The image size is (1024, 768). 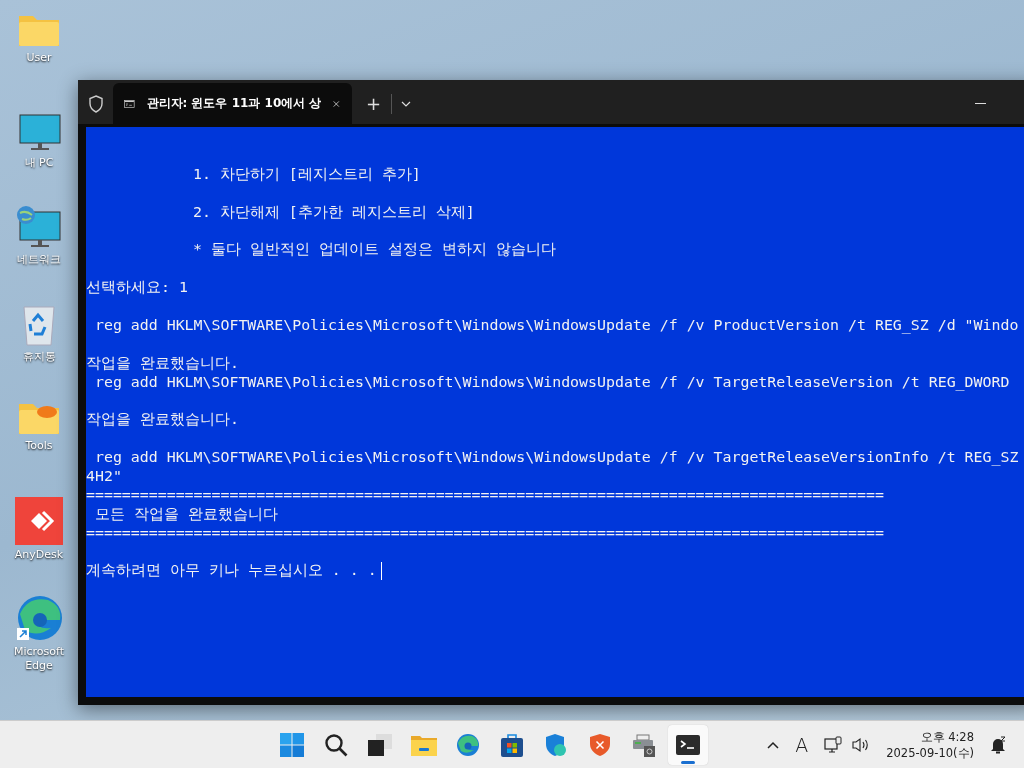 I want to click on remote-desktop-icon, so click(x=39, y=521).